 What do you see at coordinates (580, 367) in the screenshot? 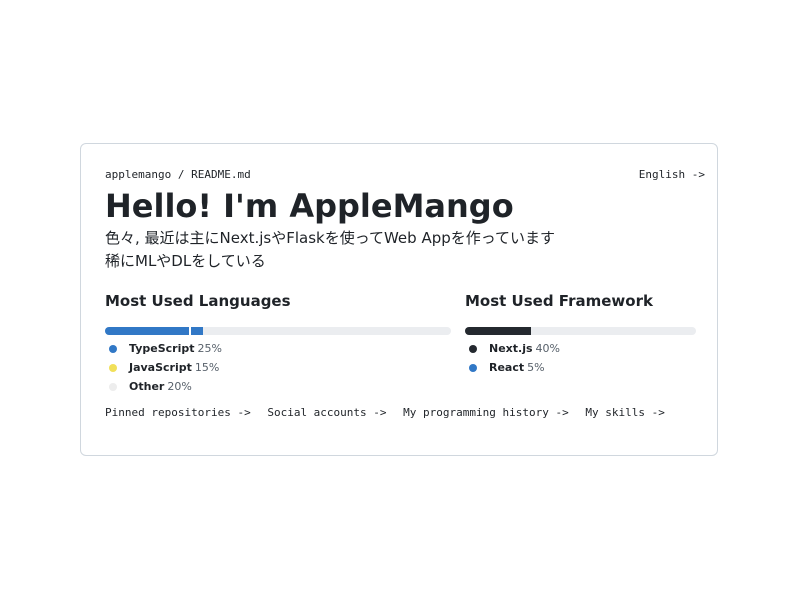
I see `legend-item-react: React 5%` at bounding box center [580, 367].